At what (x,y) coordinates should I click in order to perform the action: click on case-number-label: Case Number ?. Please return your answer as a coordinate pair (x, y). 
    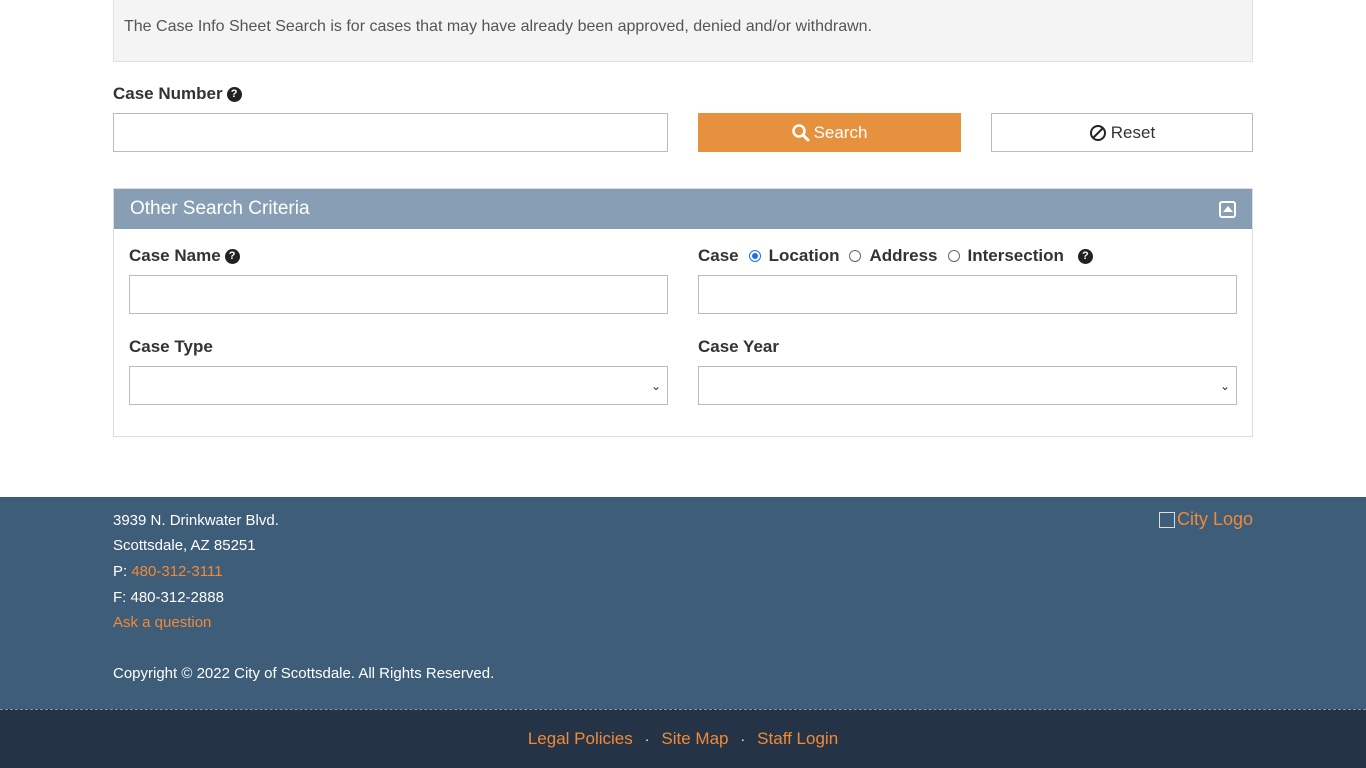
    Looking at the image, I should click on (177, 94).